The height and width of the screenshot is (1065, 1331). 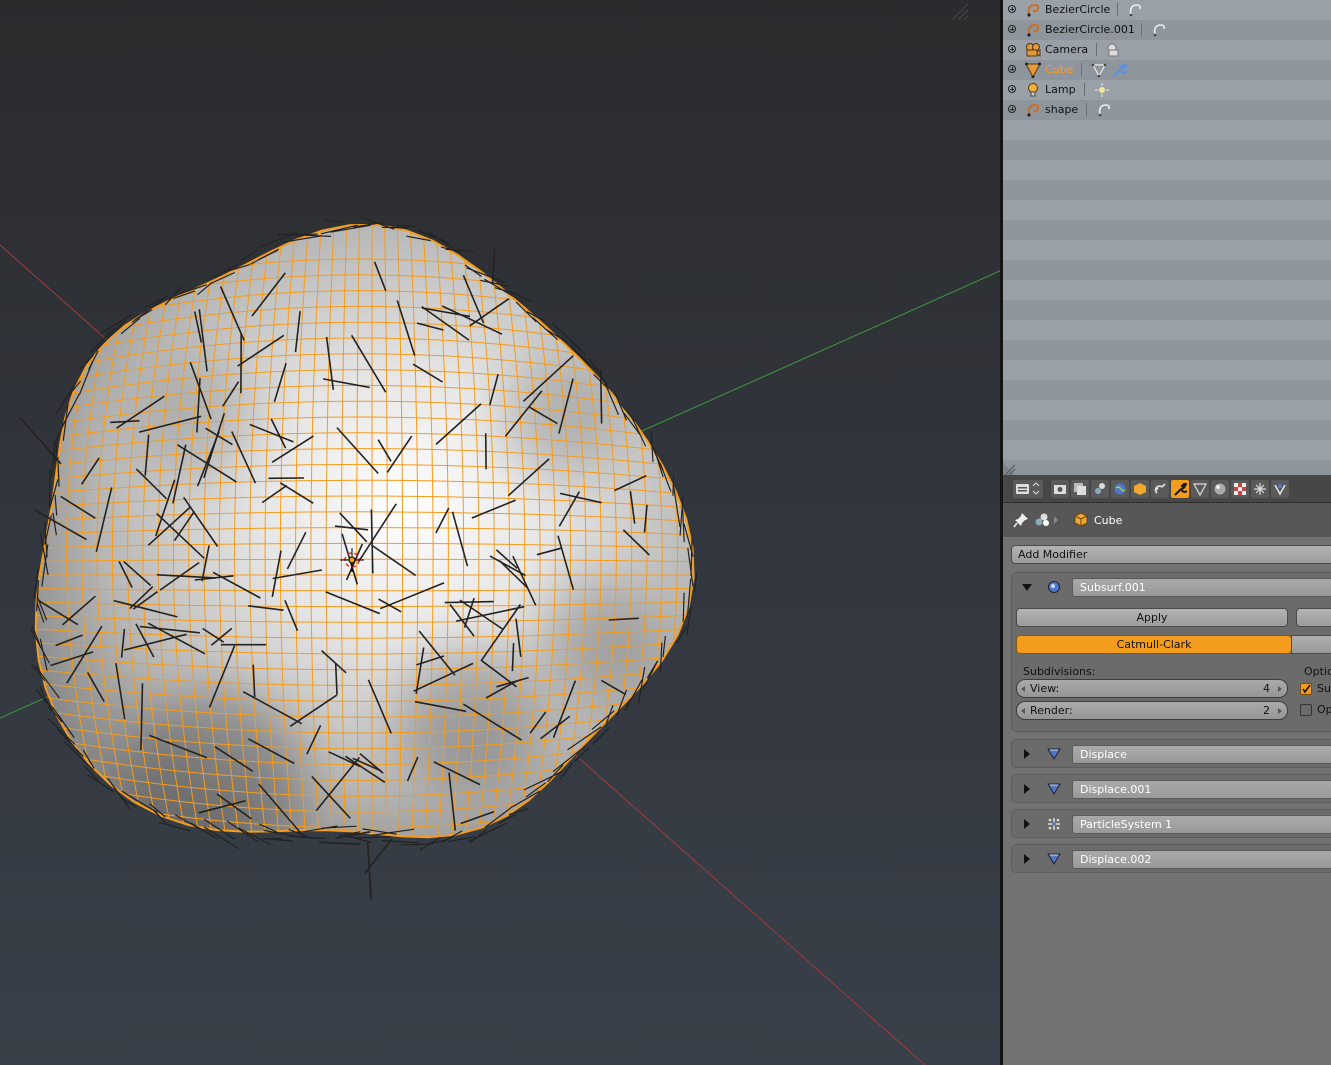 I want to click on editor-type-menu, so click(x=1028, y=489).